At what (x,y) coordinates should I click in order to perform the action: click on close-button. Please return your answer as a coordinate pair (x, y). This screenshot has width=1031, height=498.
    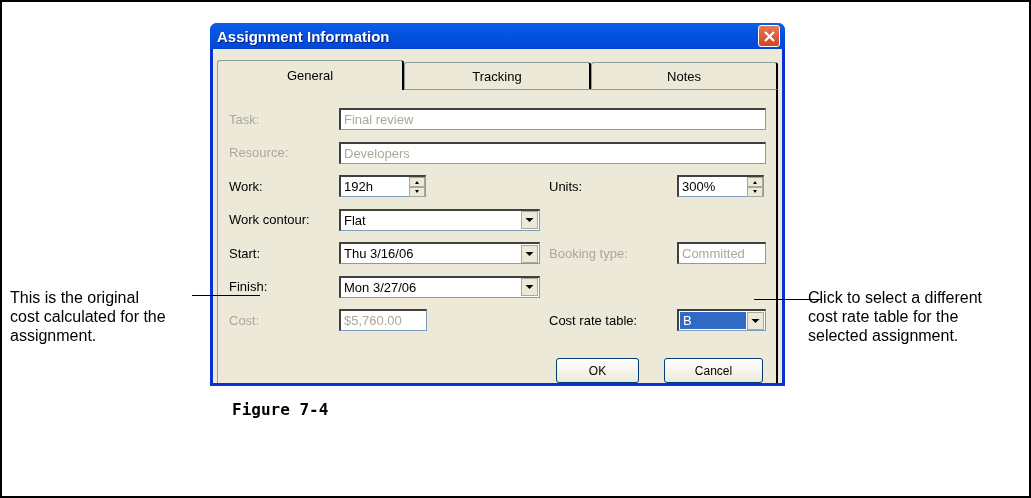
    Looking at the image, I should click on (769, 36).